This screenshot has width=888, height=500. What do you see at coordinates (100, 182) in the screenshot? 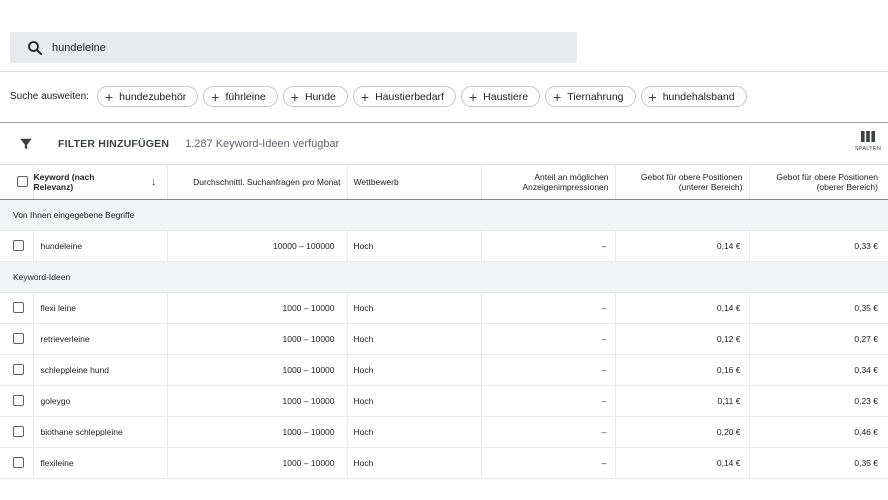
I see `header-keyword: Keyword (nach Relevanz) ↓` at bounding box center [100, 182].